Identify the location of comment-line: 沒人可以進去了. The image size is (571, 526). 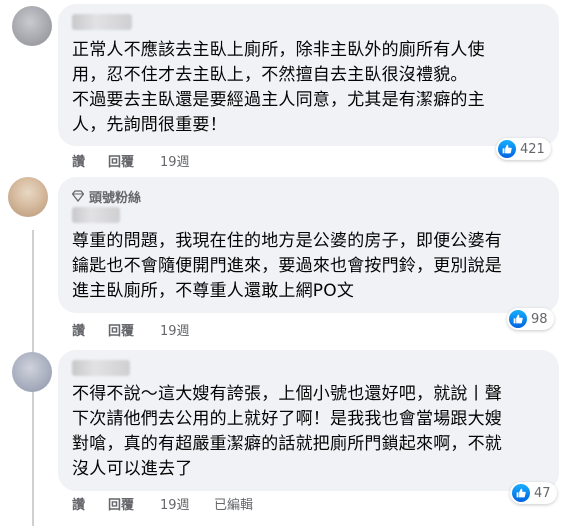
(132, 469).